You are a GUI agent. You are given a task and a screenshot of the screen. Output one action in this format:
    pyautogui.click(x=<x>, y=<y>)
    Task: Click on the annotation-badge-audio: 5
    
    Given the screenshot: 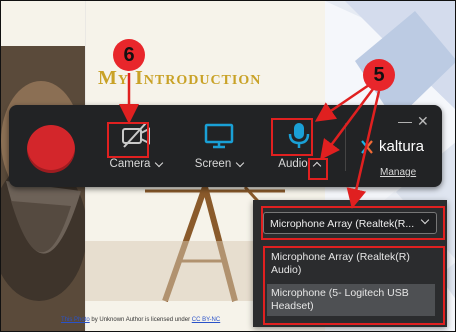 What is the action you would take?
    pyautogui.click(x=379, y=75)
    